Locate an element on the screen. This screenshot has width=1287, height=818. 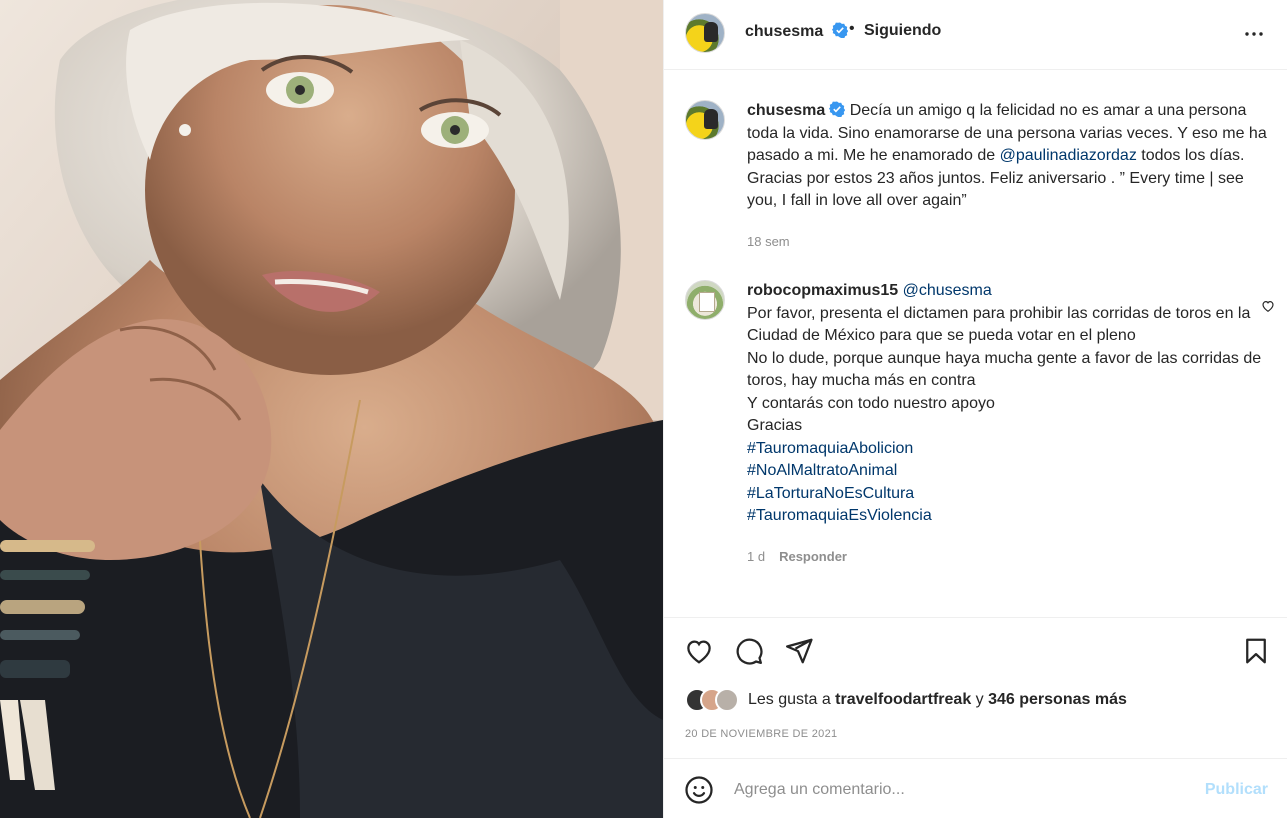
comment-composer: Publicar is located at coordinates (975, 788).